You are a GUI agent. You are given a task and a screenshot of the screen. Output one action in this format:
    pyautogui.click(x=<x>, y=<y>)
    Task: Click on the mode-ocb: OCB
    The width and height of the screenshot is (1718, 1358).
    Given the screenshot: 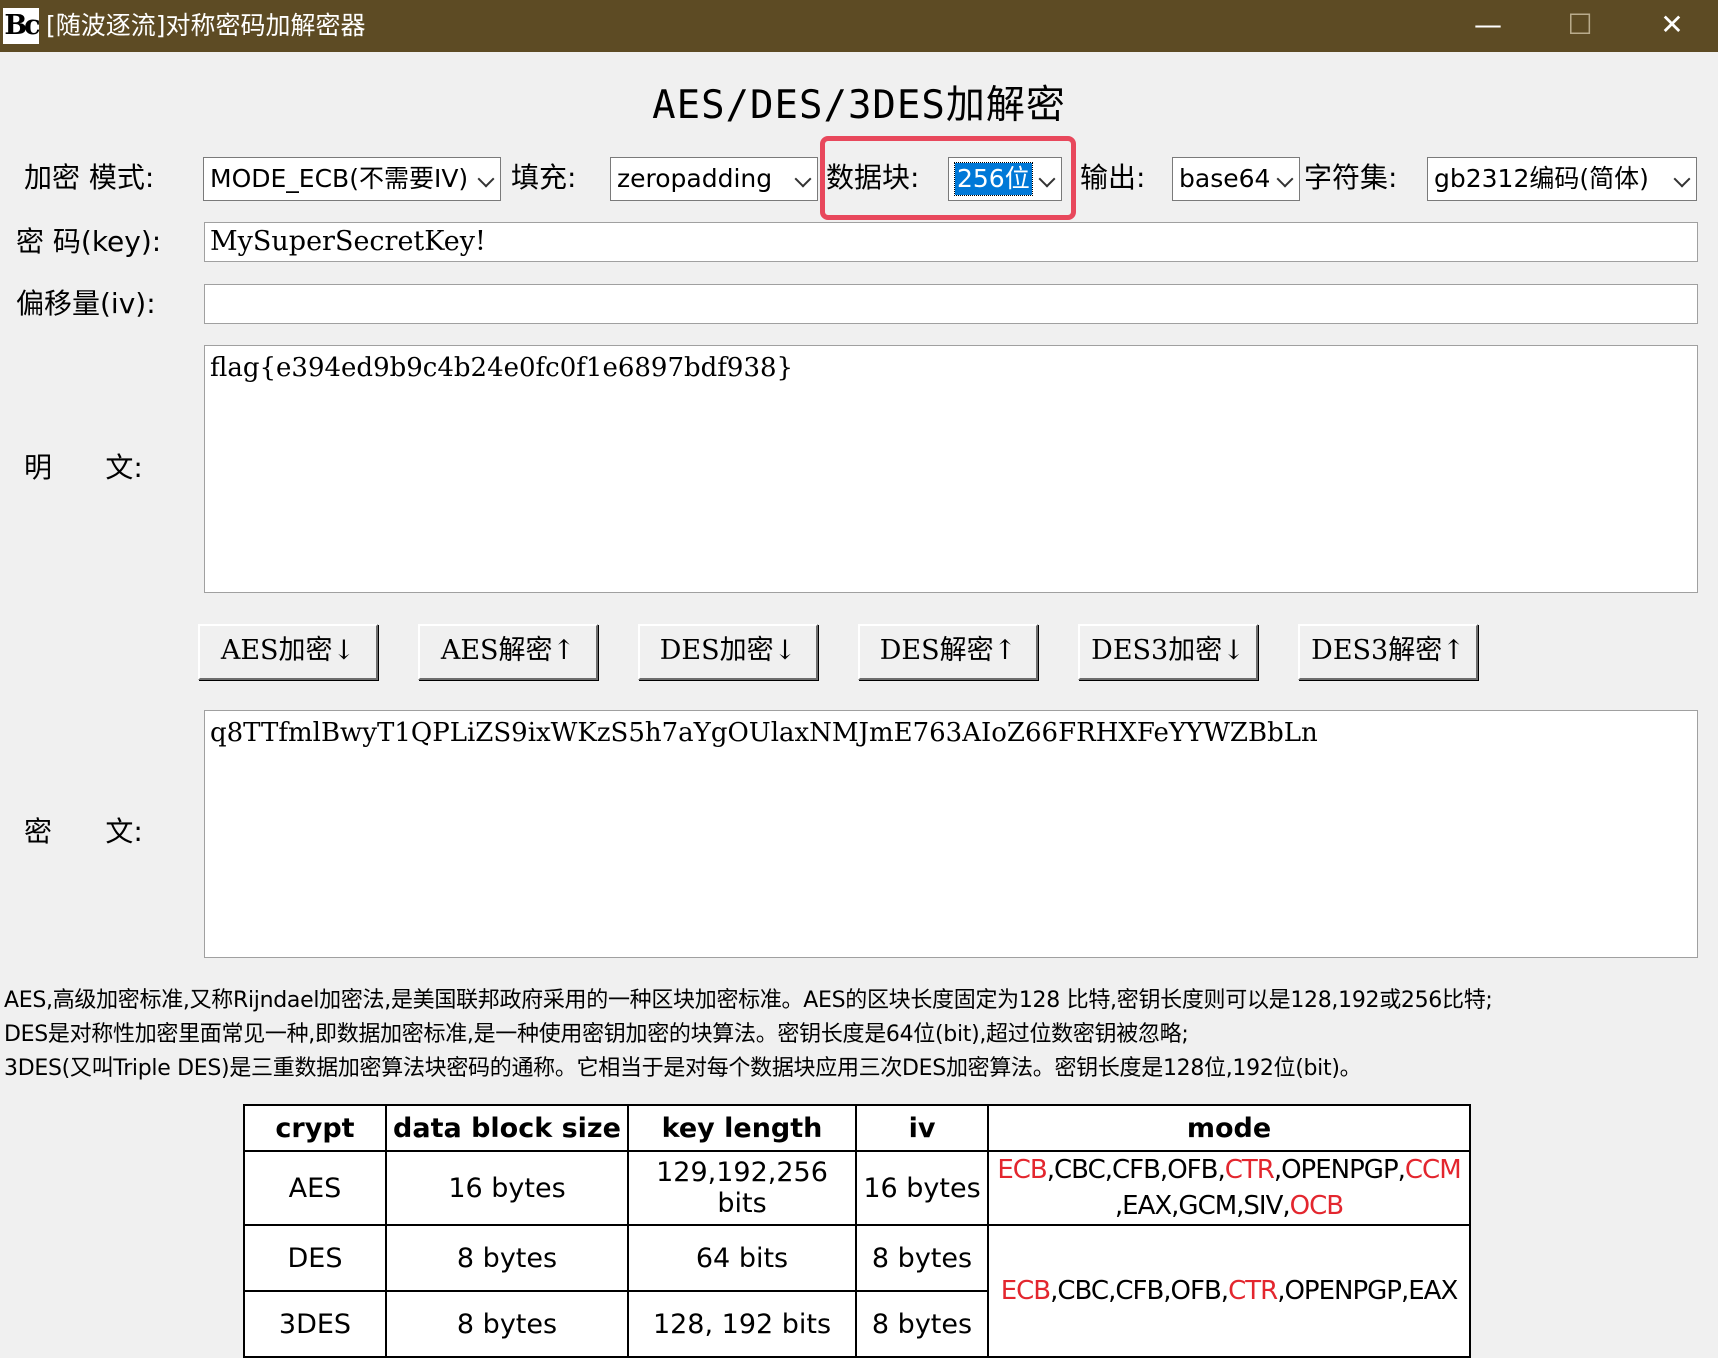 What is the action you would take?
    pyautogui.click(x=1316, y=1206)
    